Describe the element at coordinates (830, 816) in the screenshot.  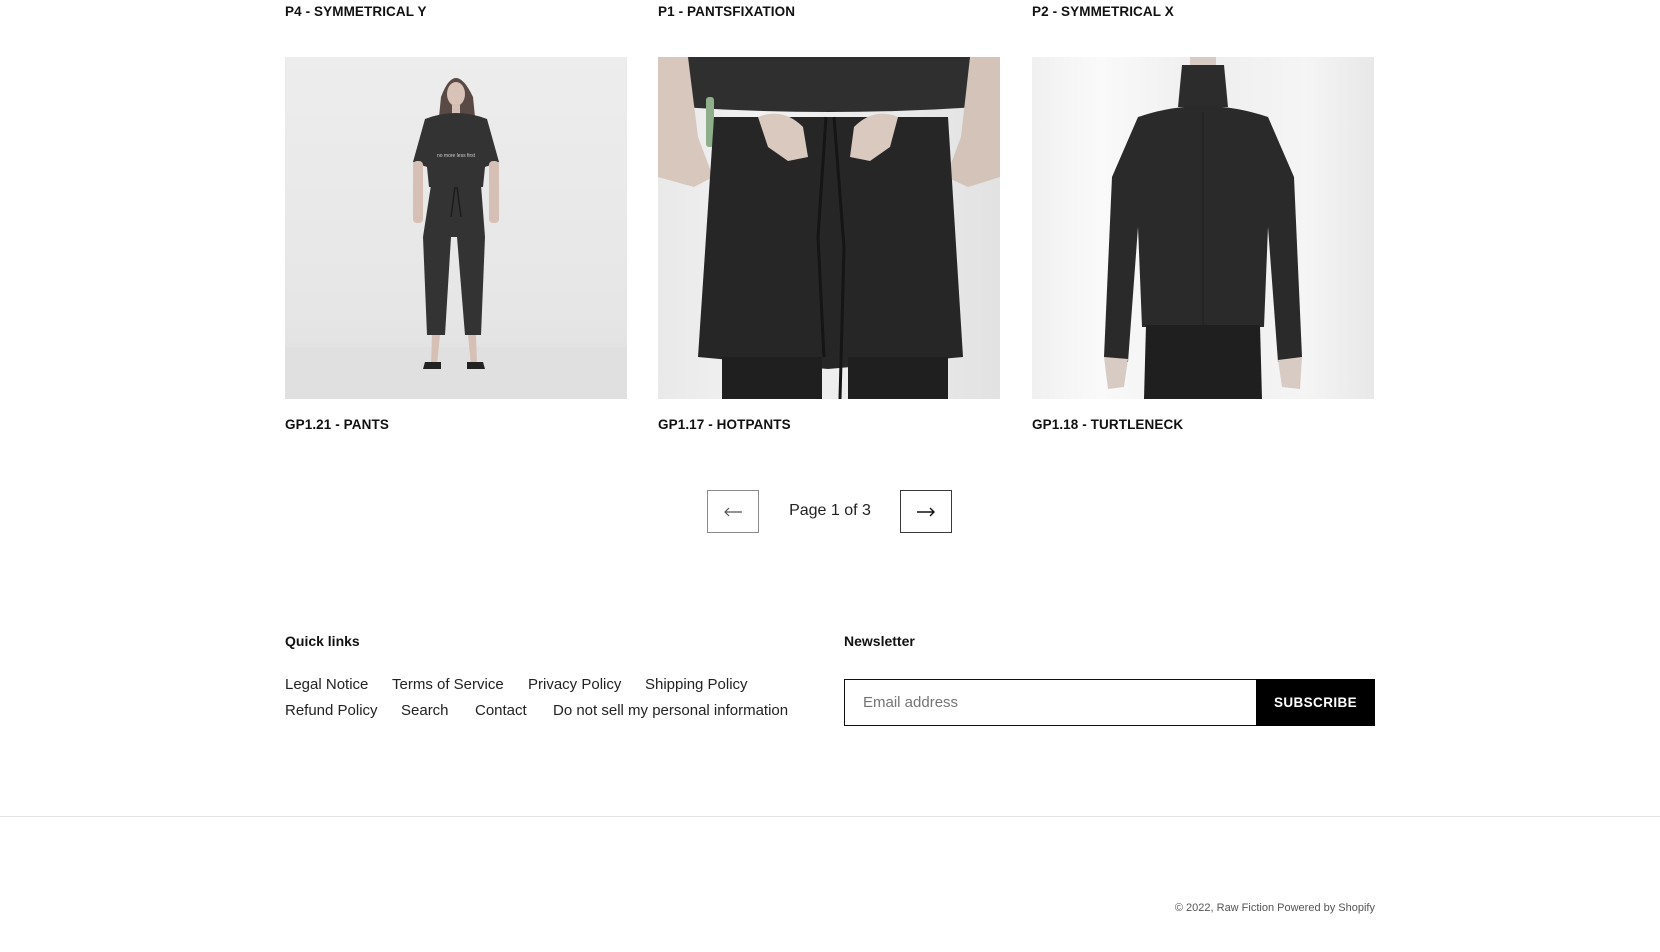
I see `footer-divider` at that location.